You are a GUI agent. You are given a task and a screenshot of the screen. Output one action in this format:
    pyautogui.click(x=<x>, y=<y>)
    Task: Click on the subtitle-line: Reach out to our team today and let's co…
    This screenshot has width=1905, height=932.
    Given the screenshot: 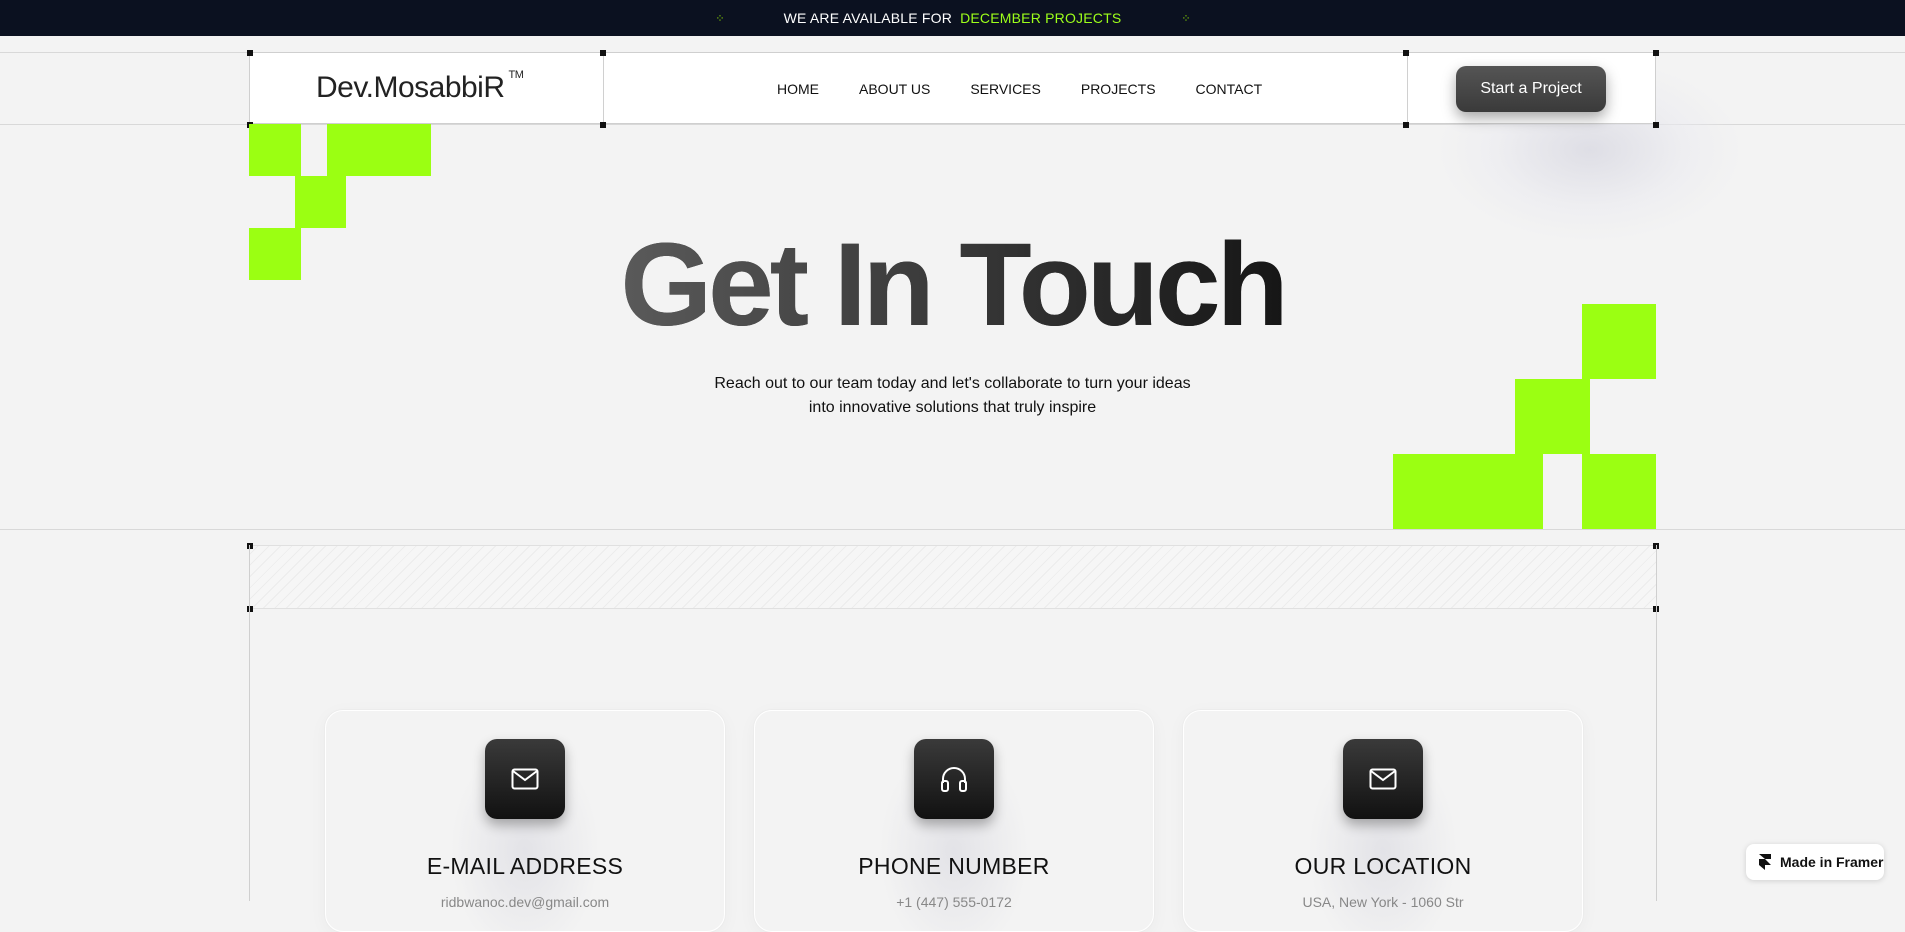 What is the action you would take?
    pyautogui.click(x=952, y=383)
    